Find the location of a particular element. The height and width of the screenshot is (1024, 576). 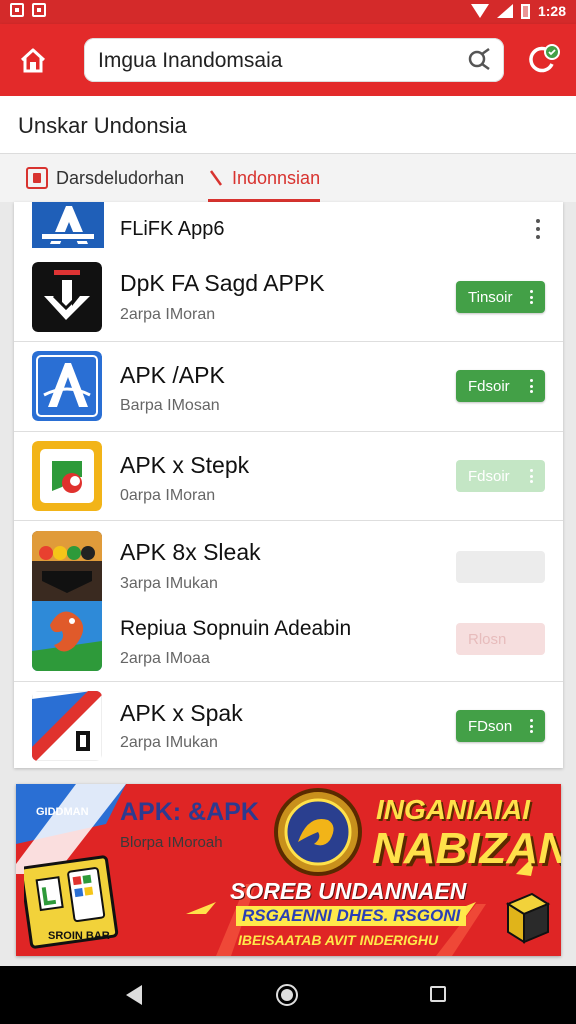

tab-indonesian: Indonnsian is located at coordinates (264, 178).